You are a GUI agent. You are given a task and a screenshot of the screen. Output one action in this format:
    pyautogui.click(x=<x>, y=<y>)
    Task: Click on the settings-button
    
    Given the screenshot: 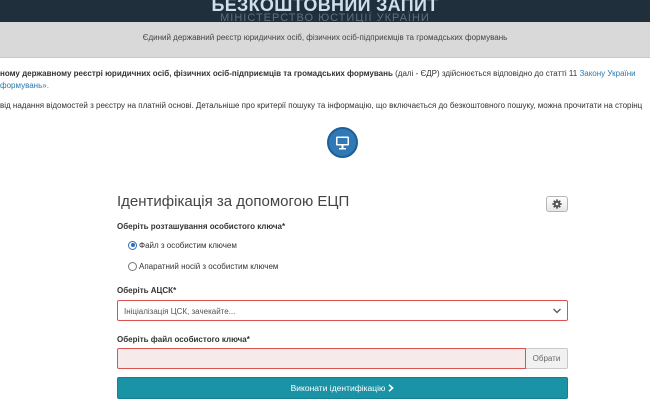 What is the action you would take?
    pyautogui.click(x=557, y=204)
    